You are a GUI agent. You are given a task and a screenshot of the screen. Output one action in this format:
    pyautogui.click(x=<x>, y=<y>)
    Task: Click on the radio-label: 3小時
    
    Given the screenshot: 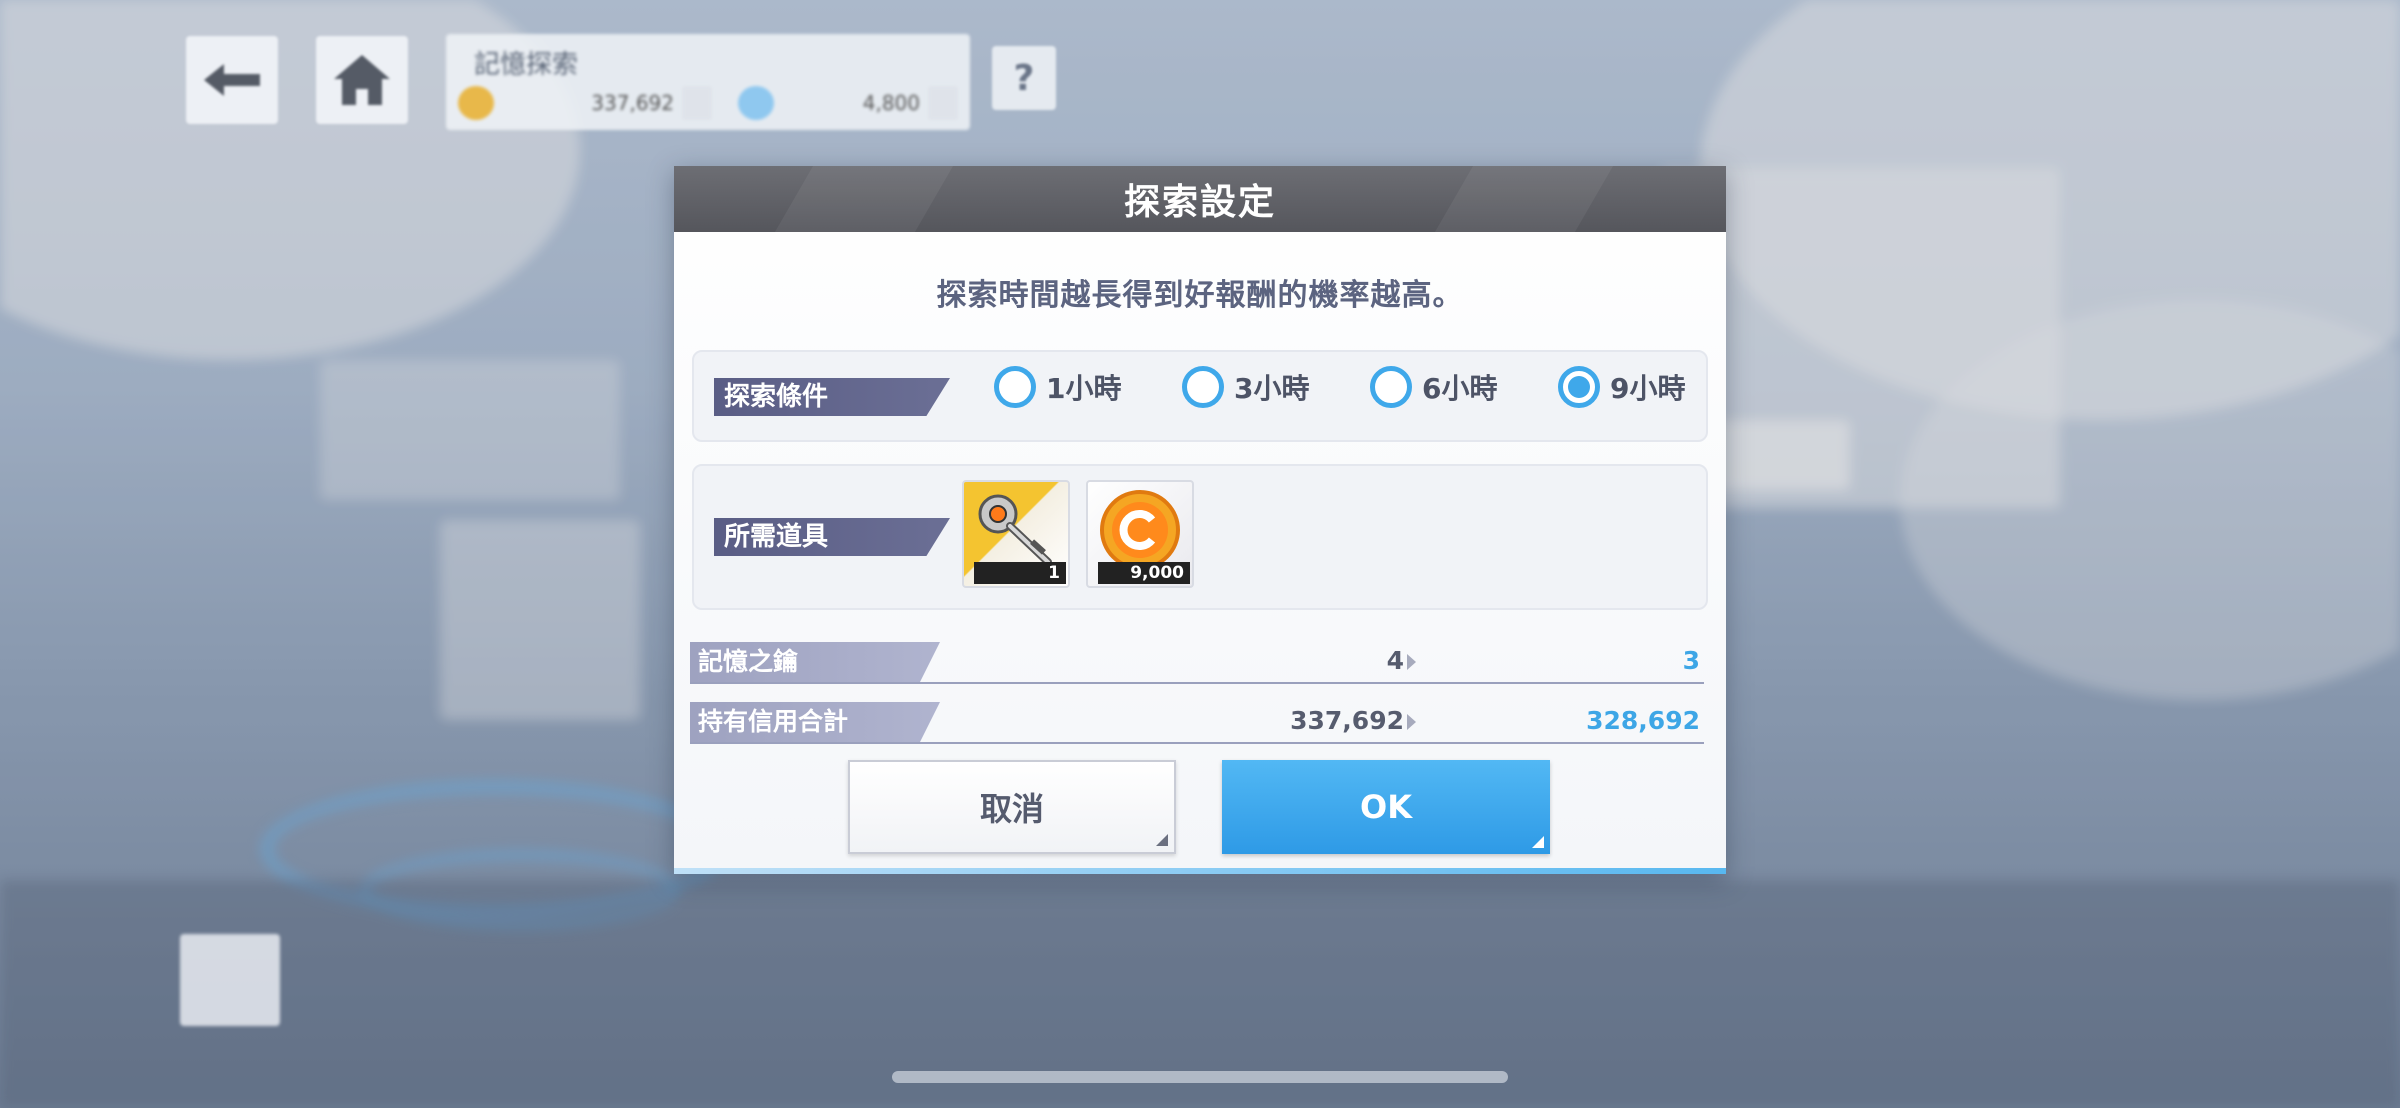 What is the action you would take?
    pyautogui.click(x=1272, y=388)
    